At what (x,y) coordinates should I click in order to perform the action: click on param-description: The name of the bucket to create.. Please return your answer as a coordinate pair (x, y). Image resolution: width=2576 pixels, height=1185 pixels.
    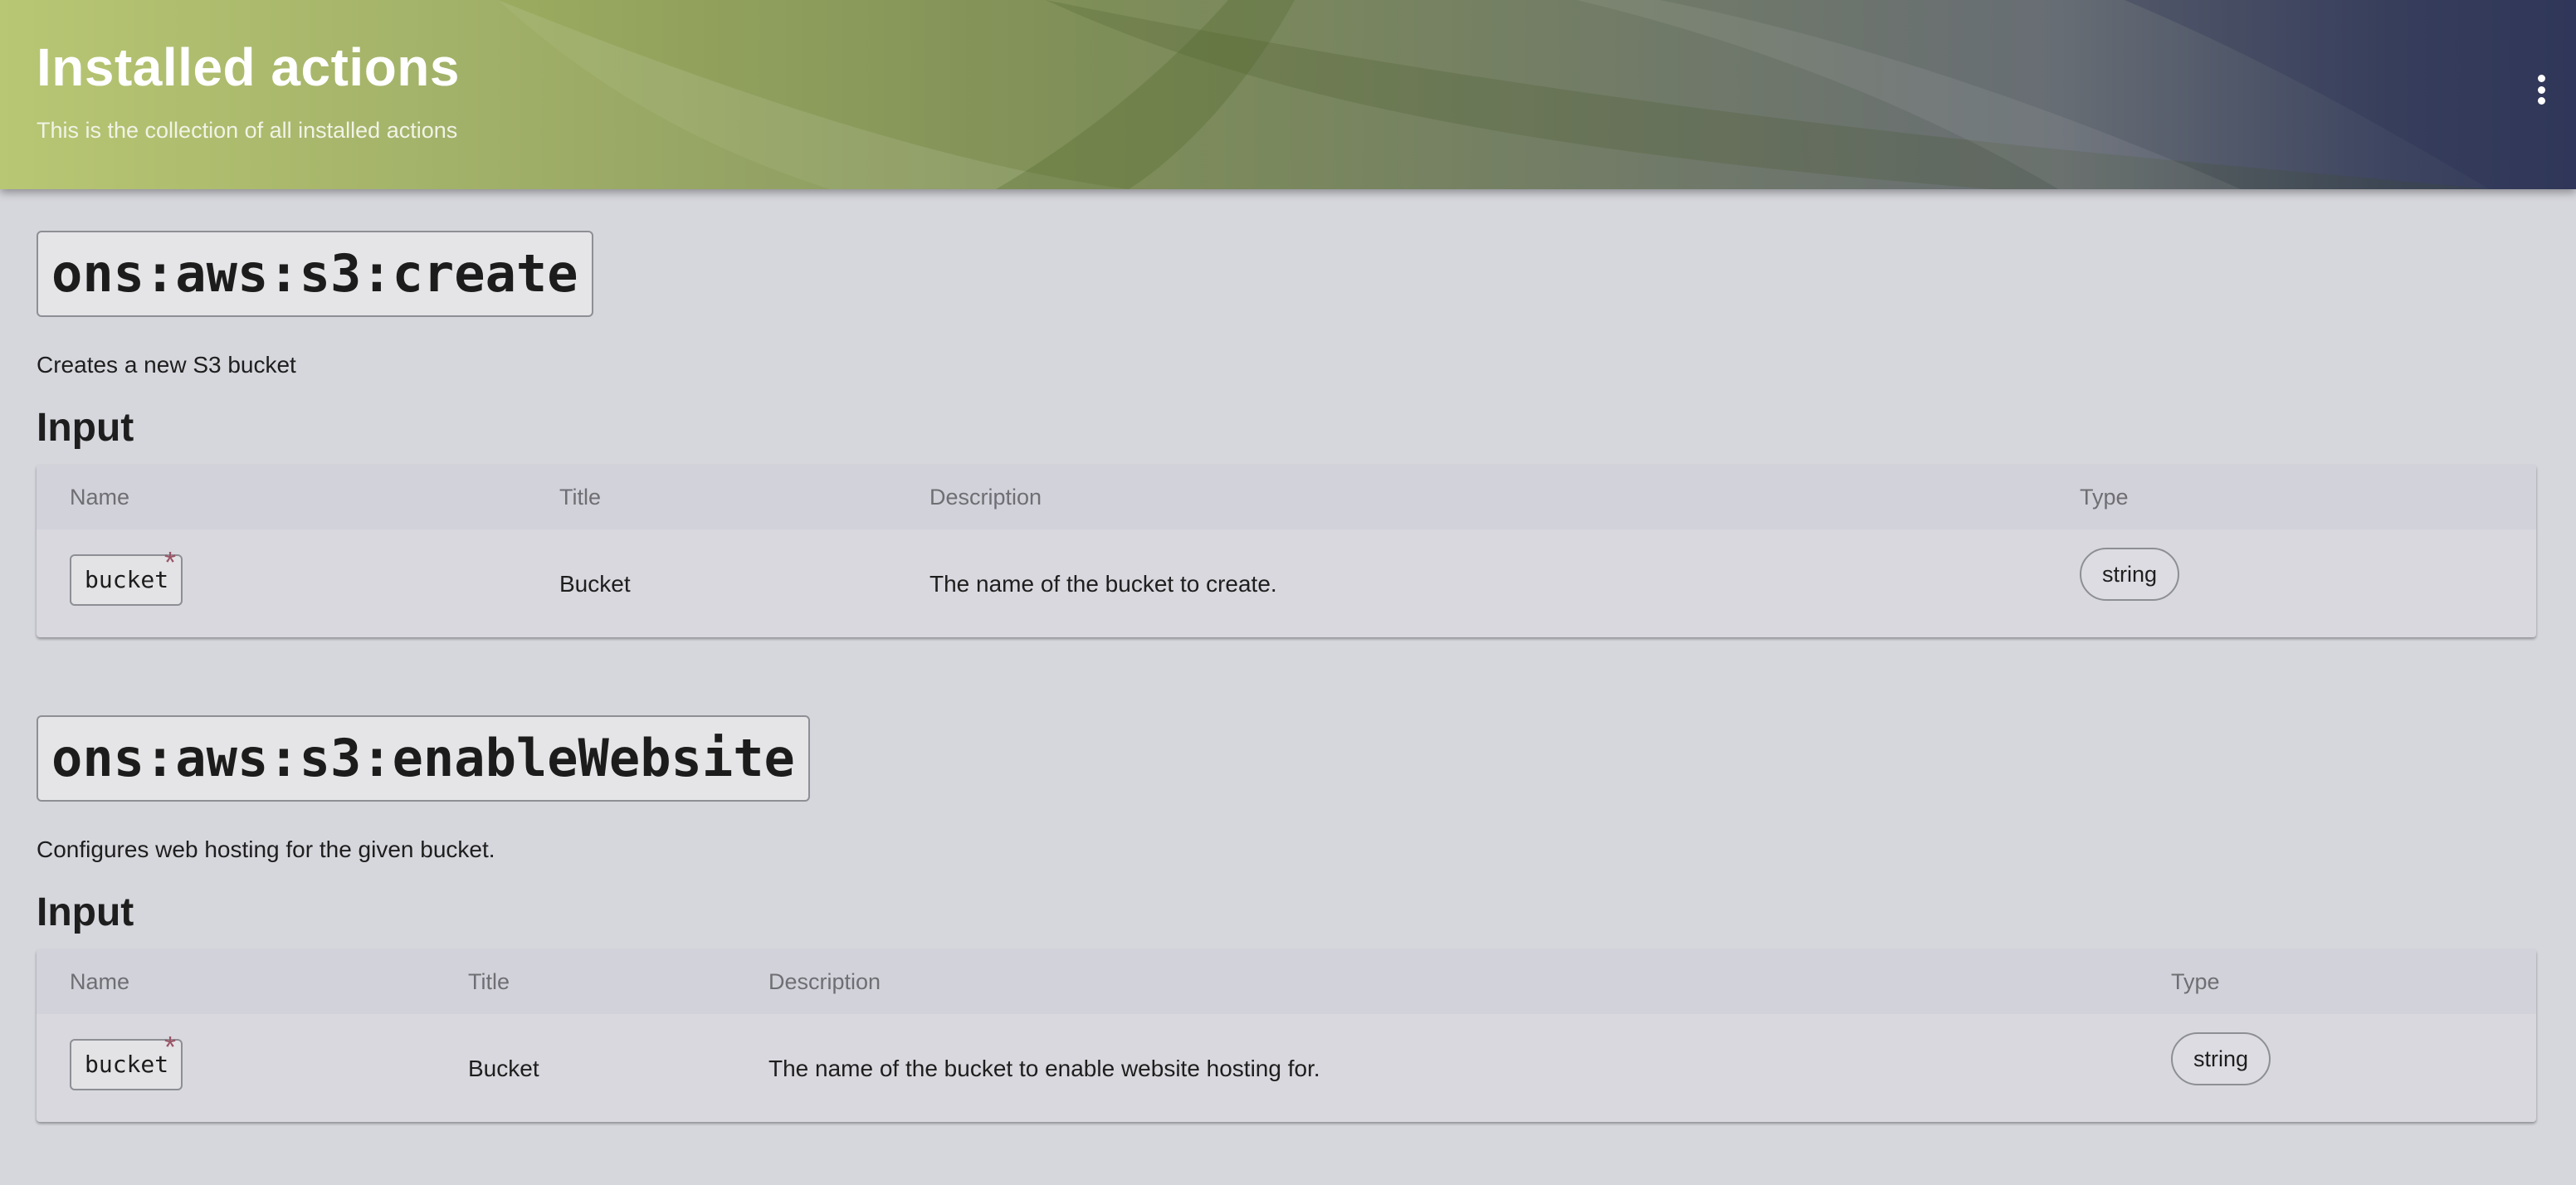
    Looking at the image, I should click on (1103, 584).